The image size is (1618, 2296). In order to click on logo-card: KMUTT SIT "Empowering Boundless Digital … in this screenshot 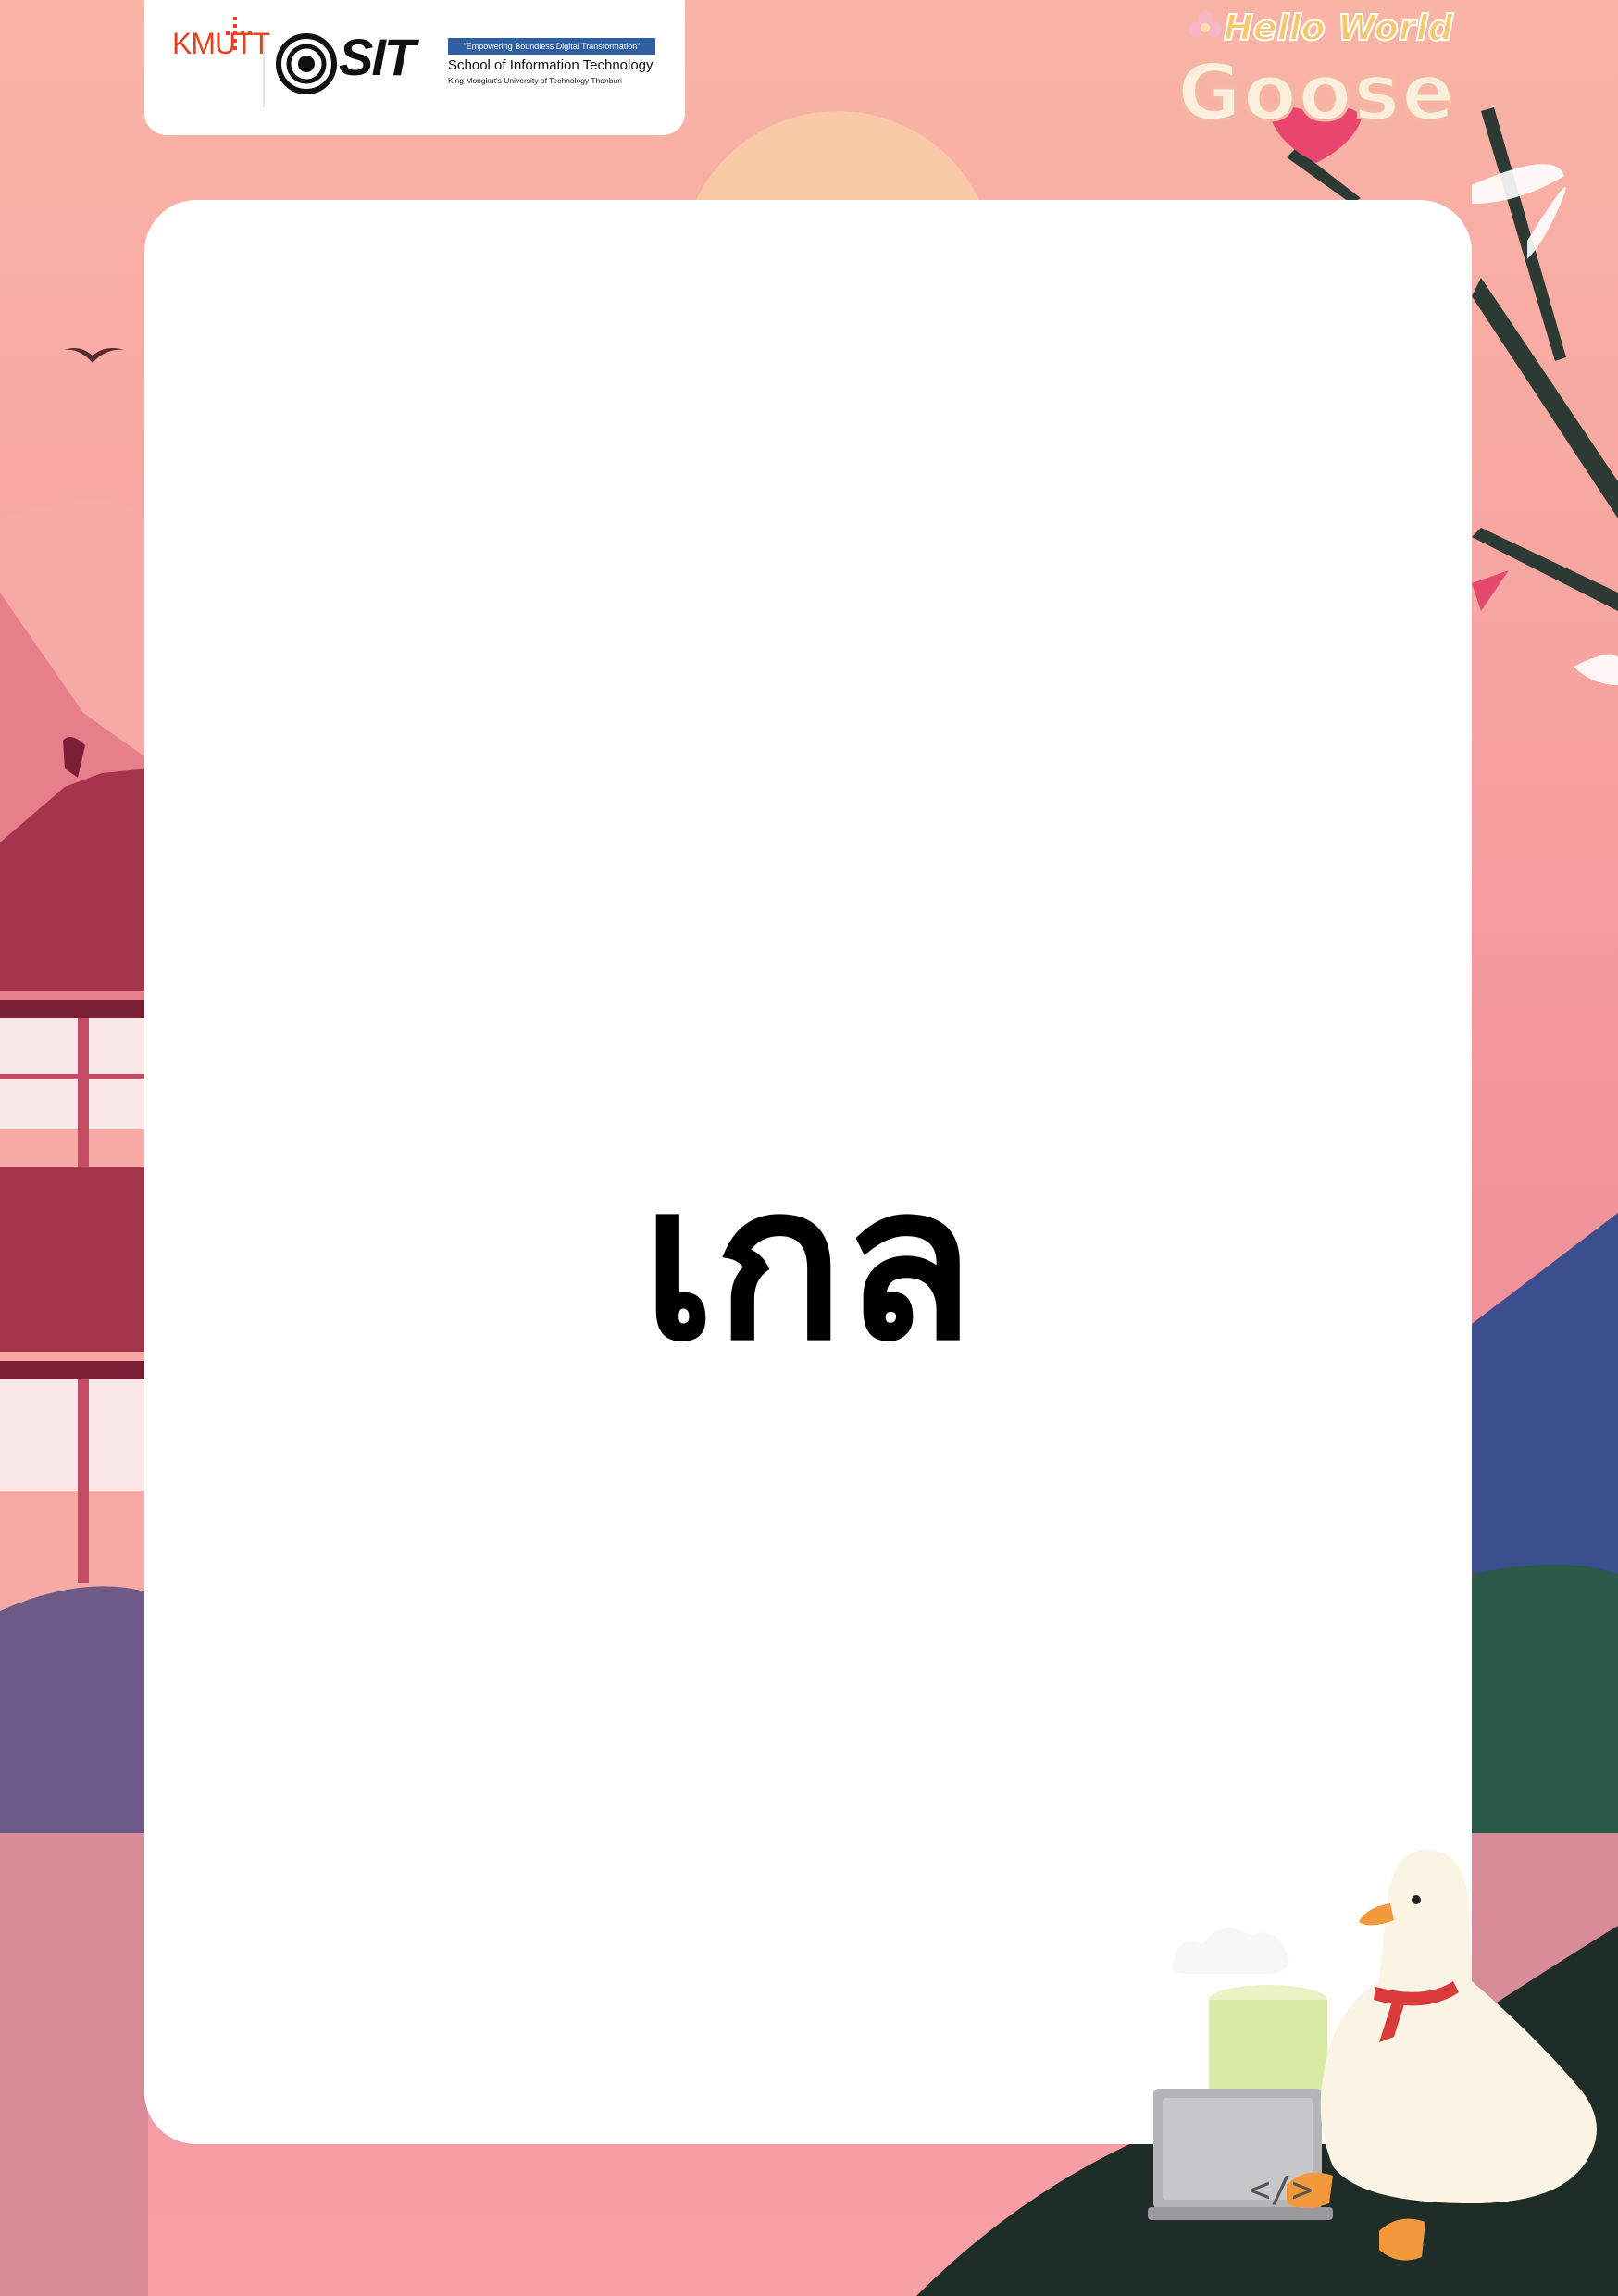, I will do `click(414, 67)`.